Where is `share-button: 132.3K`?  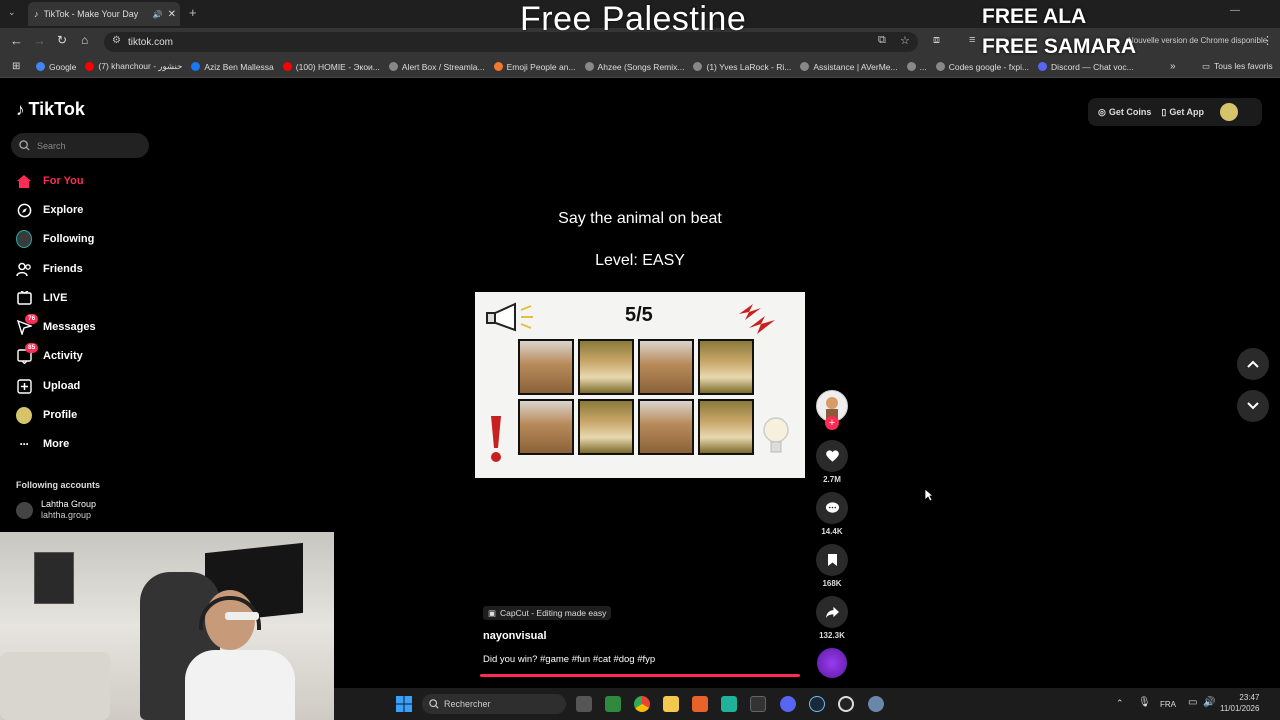 share-button: 132.3K is located at coordinates (832, 618).